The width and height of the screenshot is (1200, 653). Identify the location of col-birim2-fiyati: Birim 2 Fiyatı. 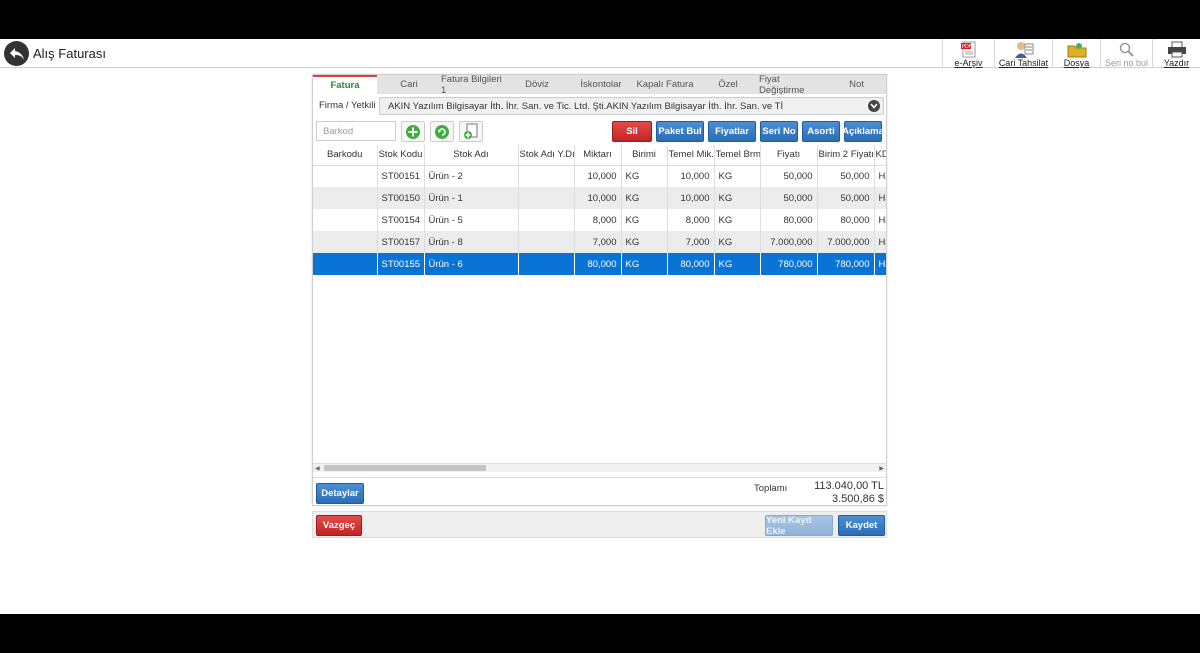
(846, 155).